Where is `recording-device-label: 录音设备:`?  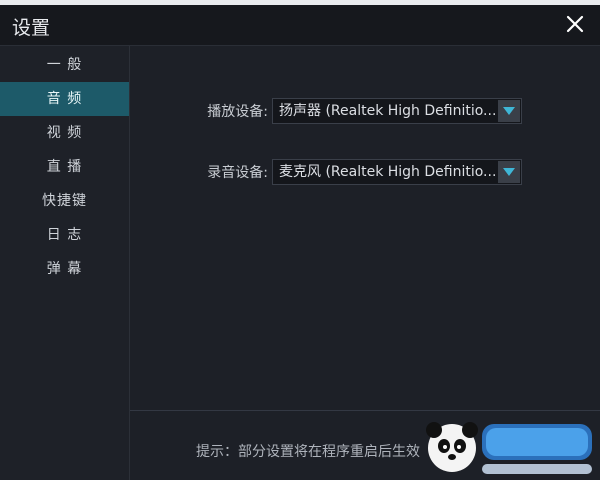
recording-device-label: 录音设备: is located at coordinates (237, 173).